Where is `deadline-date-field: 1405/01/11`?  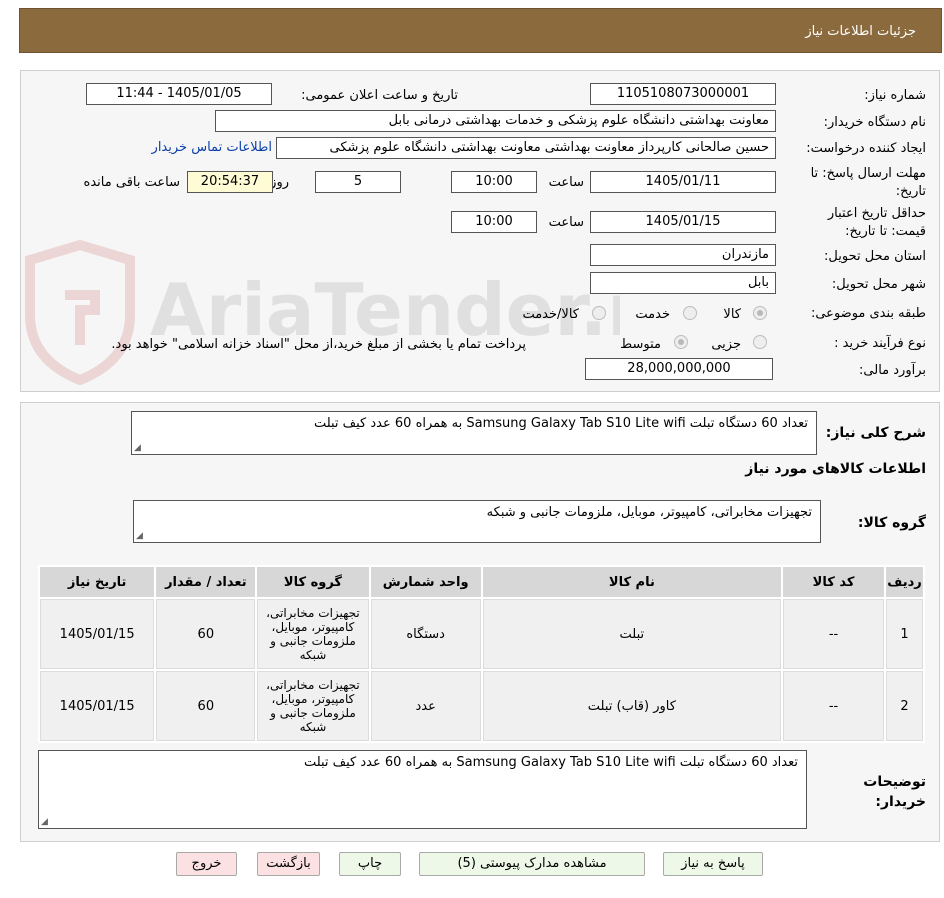 deadline-date-field: 1405/01/11 is located at coordinates (683, 182).